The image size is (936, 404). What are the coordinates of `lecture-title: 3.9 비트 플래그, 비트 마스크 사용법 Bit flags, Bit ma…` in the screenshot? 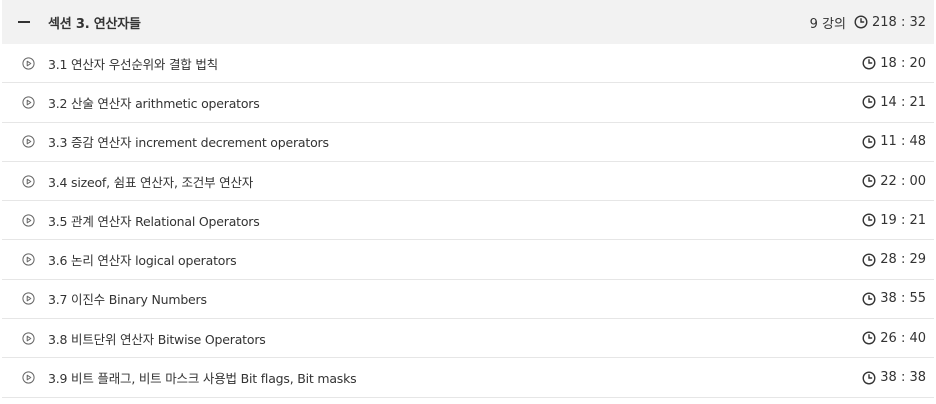 It's located at (202, 379).